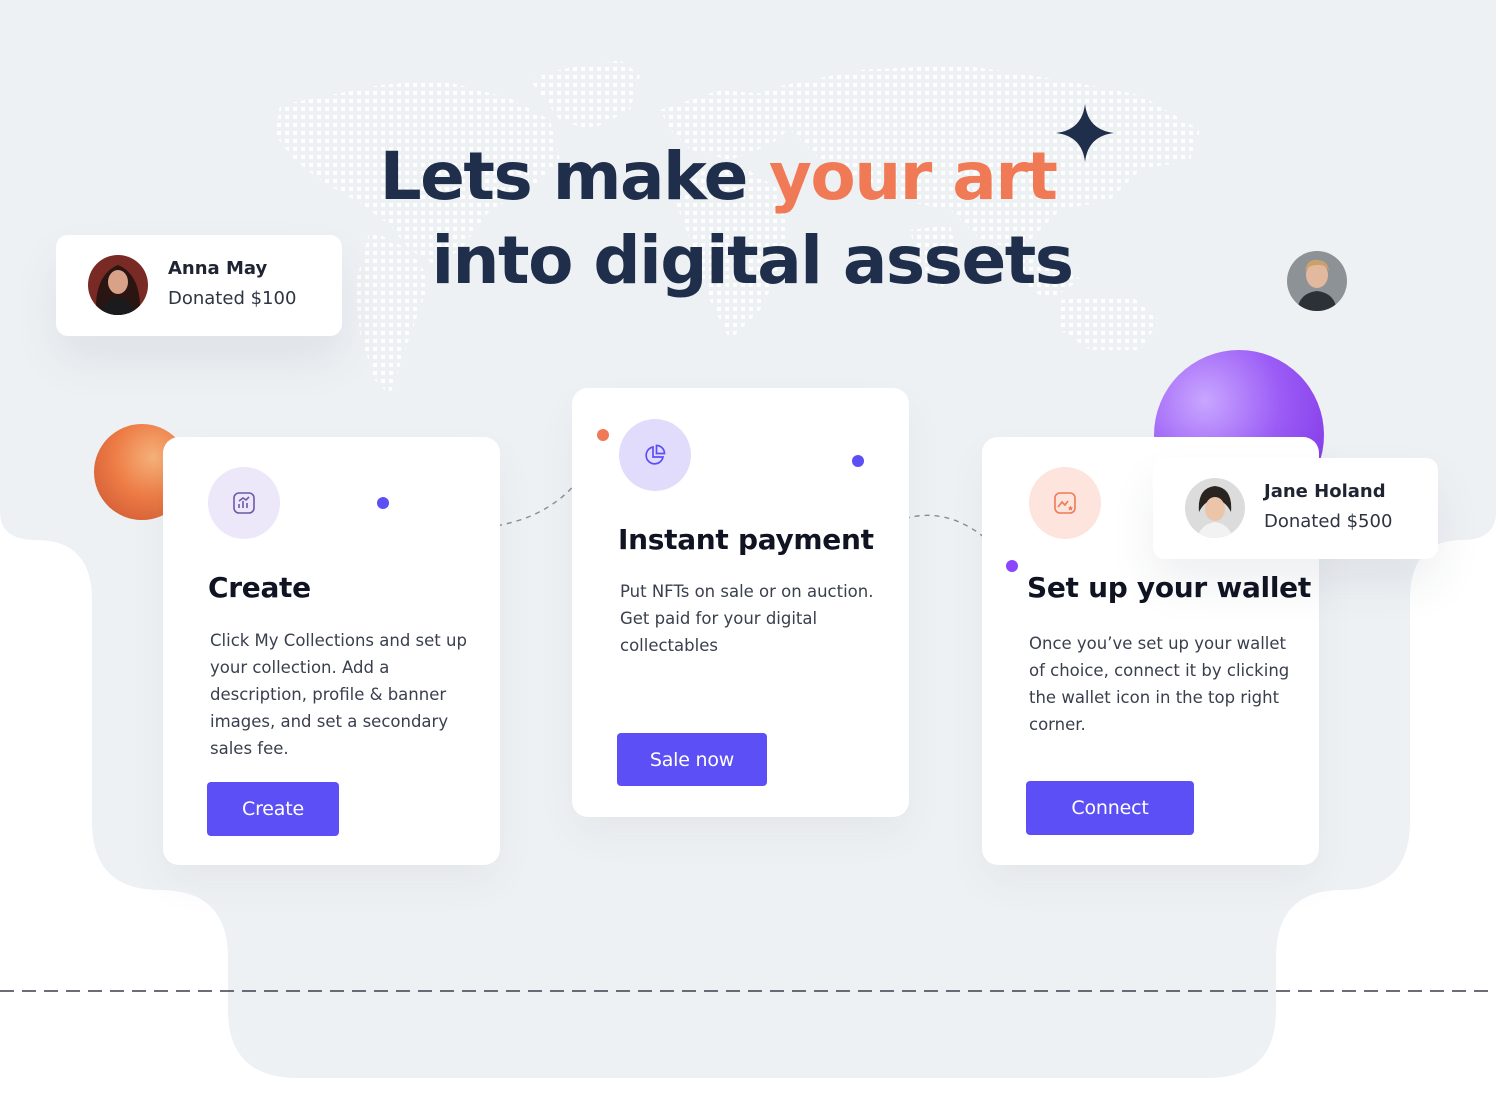  Describe the element at coordinates (199, 285) in the screenshot. I see `donor-card-anna: Anna May Donated $100` at that location.